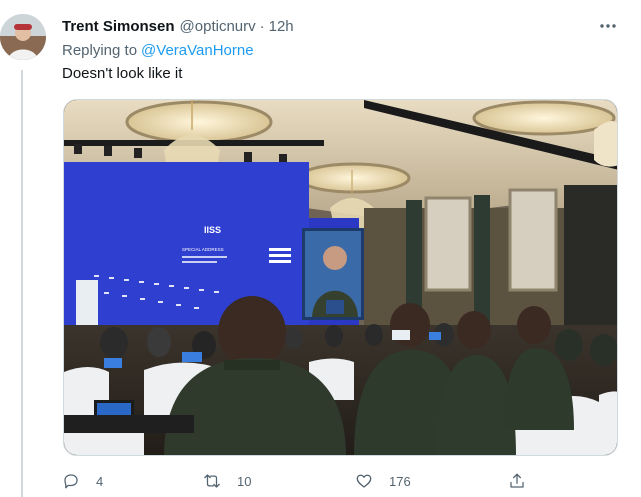 This screenshot has width=641, height=497. What do you see at coordinates (383, 481) in the screenshot?
I see `like-button: 176` at bounding box center [383, 481].